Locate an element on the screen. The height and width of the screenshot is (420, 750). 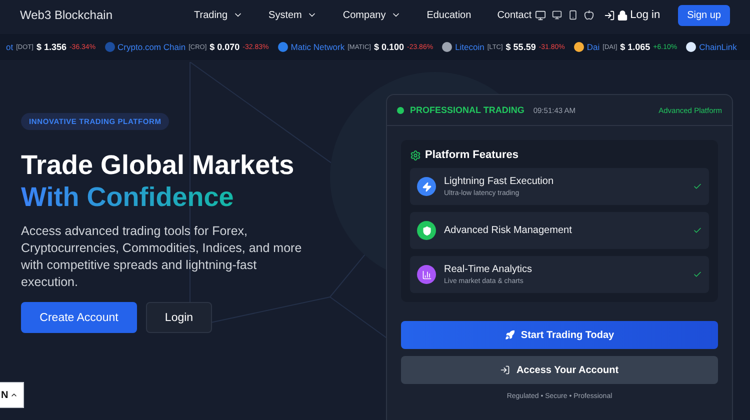
bar-chart-icon is located at coordinates (427, 275).